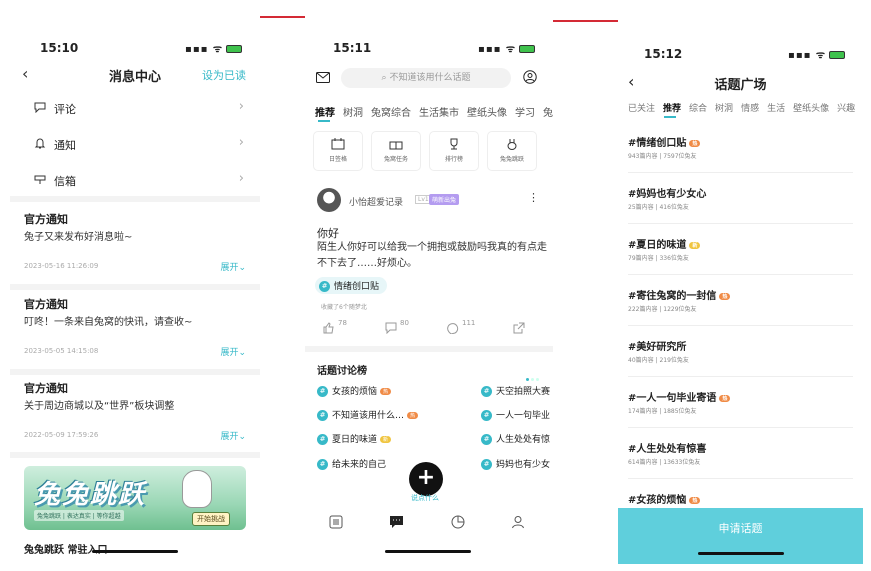  What do you see at coordinates (430, 78) in the screenshot?
I see `search-placeholder: 不知道该用什么话题` at bounding box center [430, 78].